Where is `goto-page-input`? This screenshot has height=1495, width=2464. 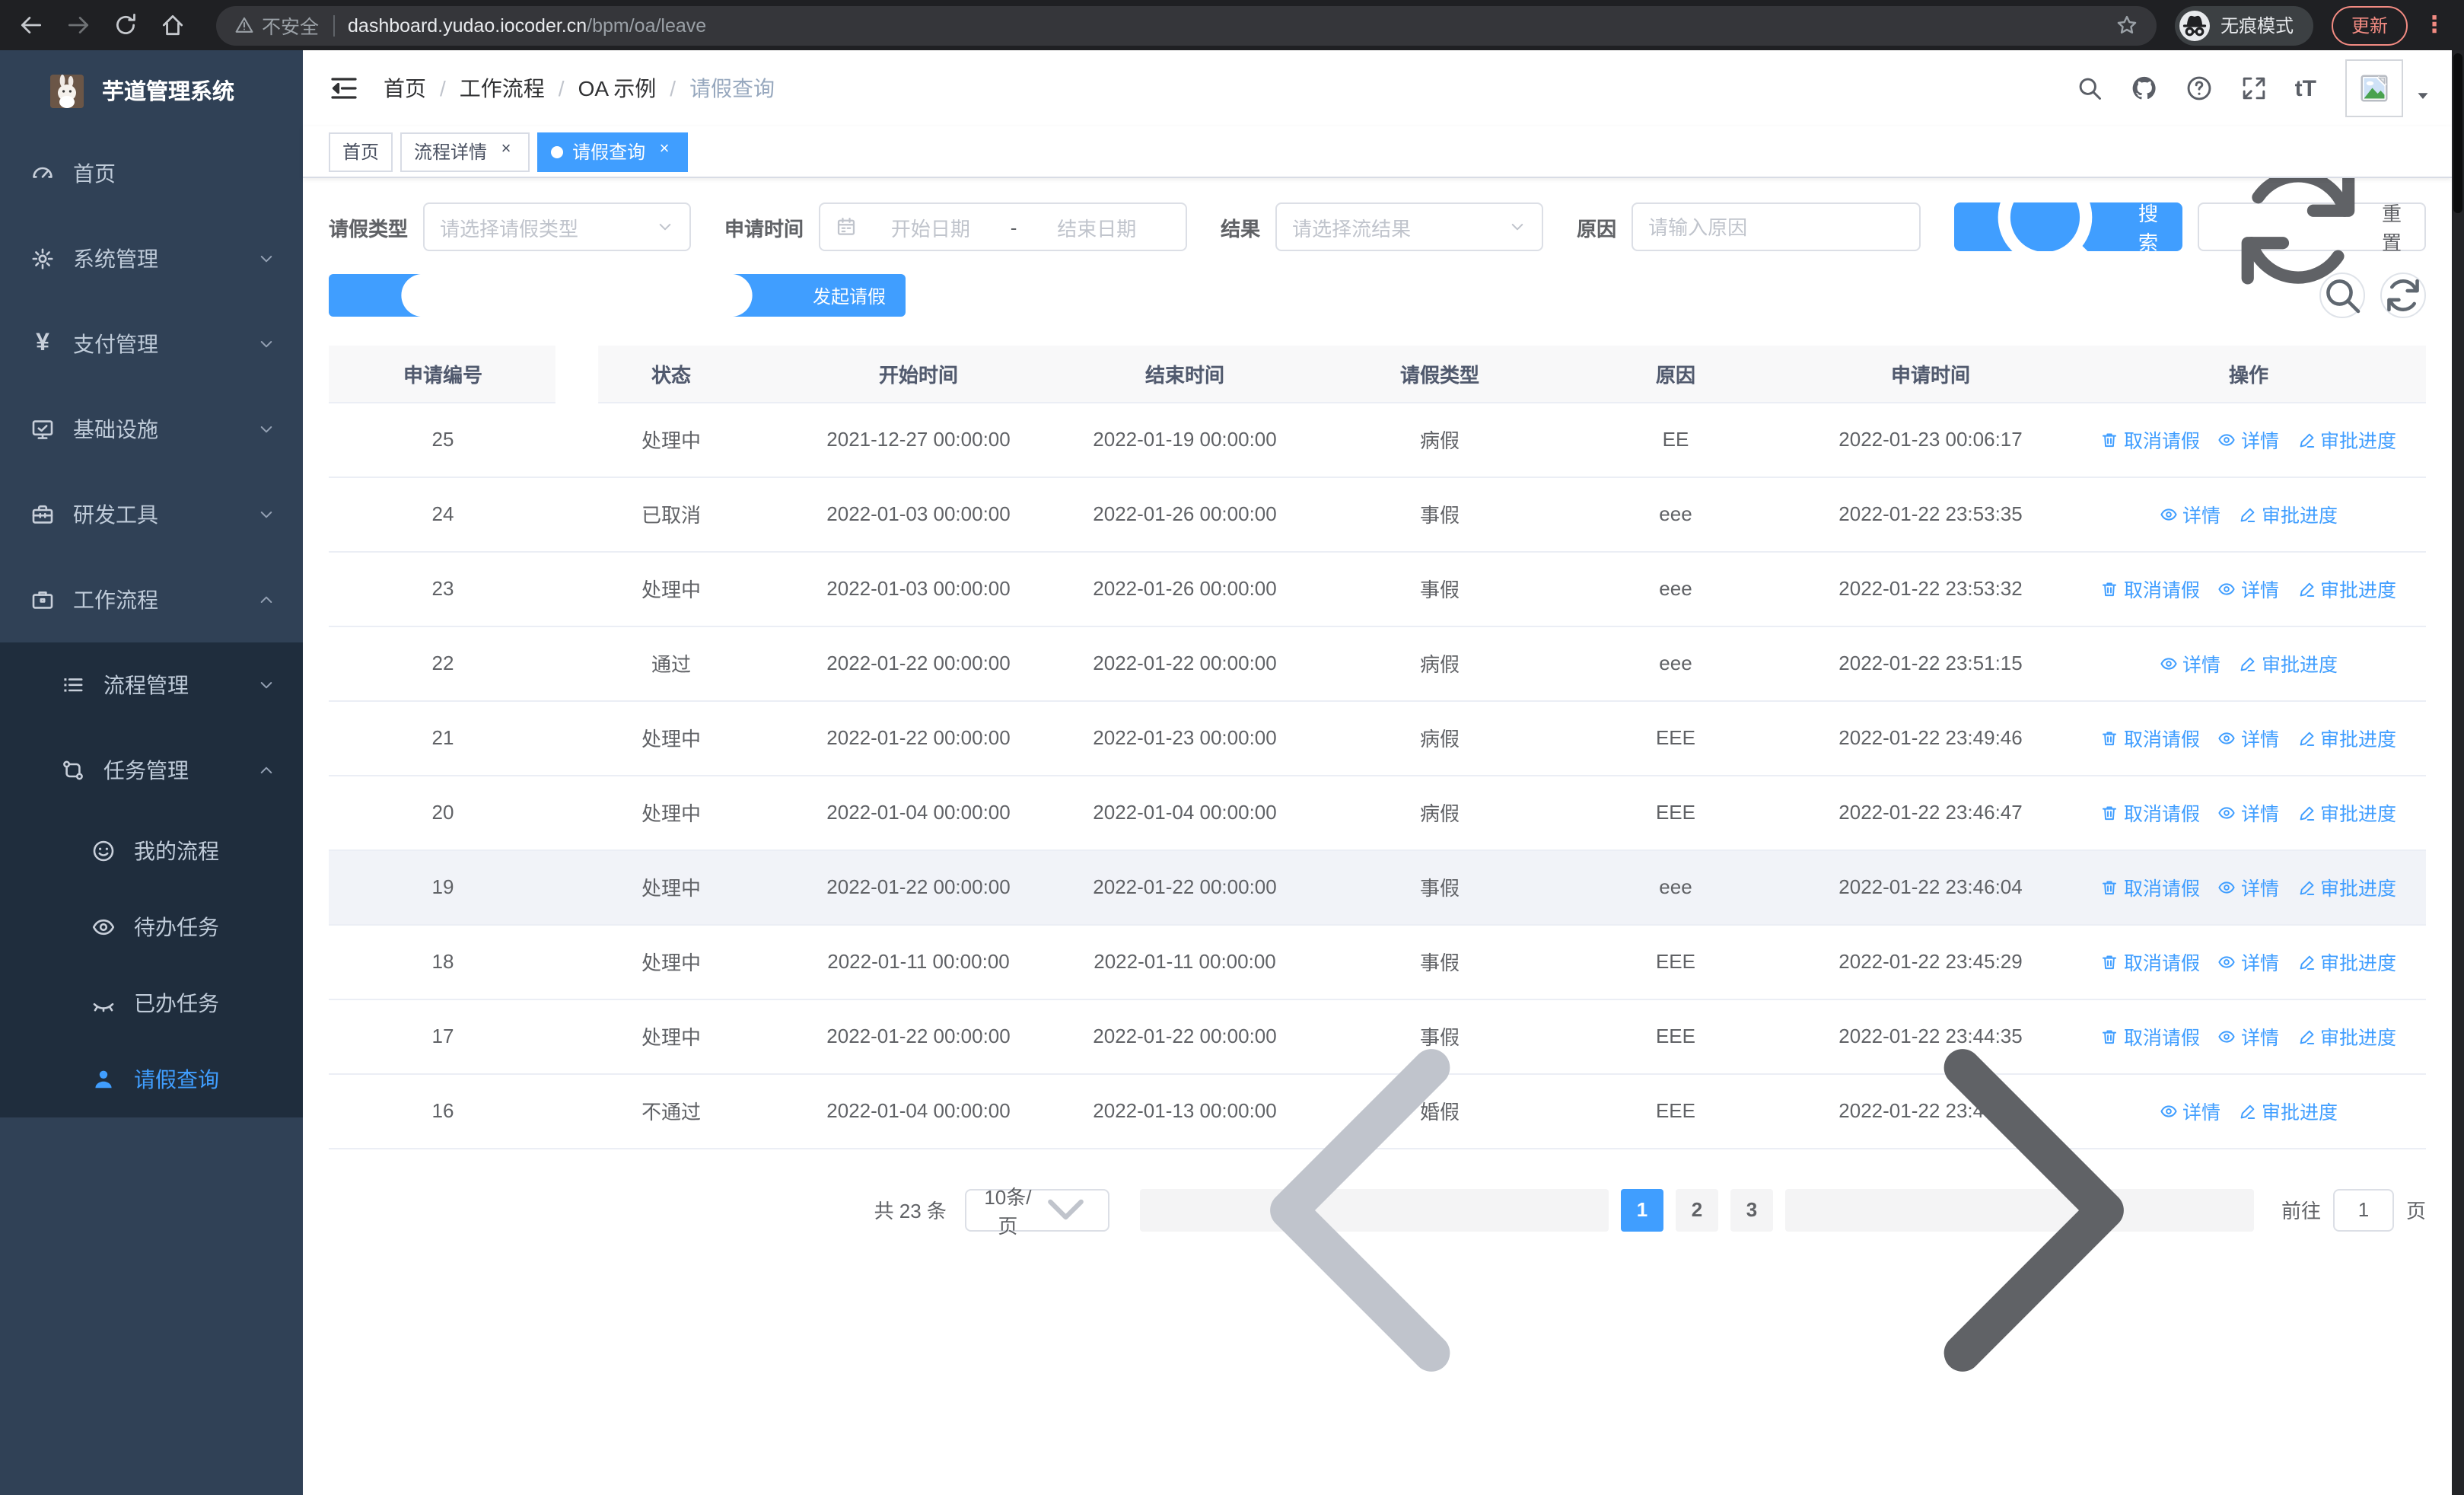 goto-page-input is located at coordinates (2363, 1210).